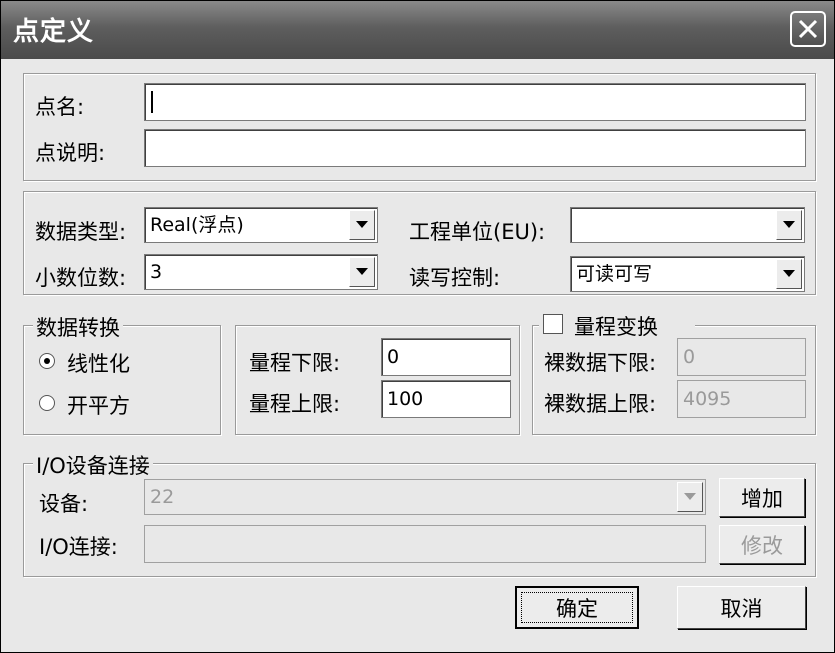  I want to click on point-desc-label: 点说明:, so click(70, 153).